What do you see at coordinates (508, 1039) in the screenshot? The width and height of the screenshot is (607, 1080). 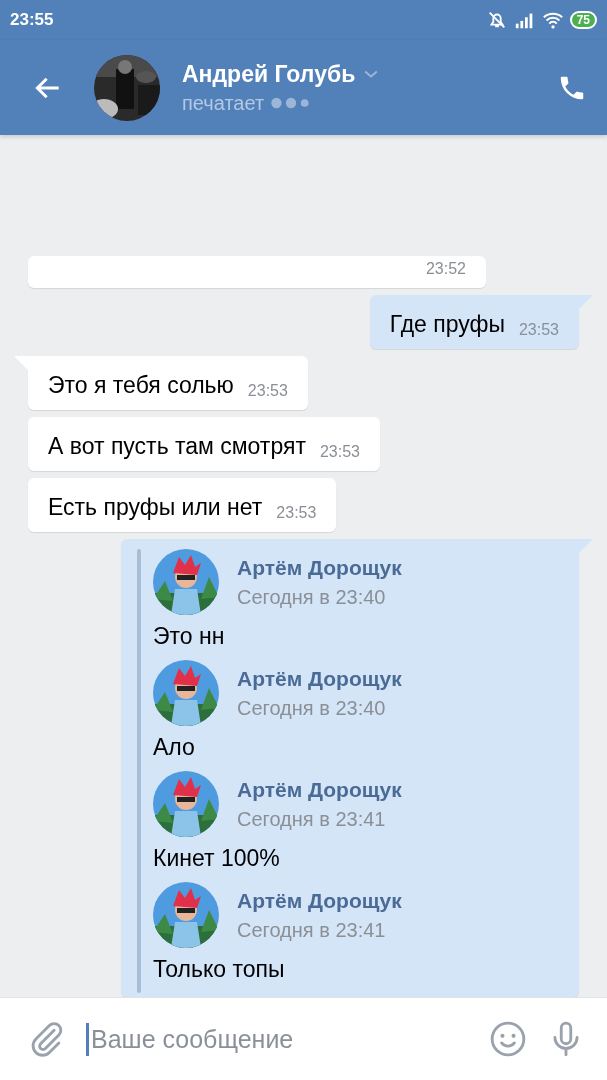 I see `smiley-icon` at bounding box center [508, 1039].